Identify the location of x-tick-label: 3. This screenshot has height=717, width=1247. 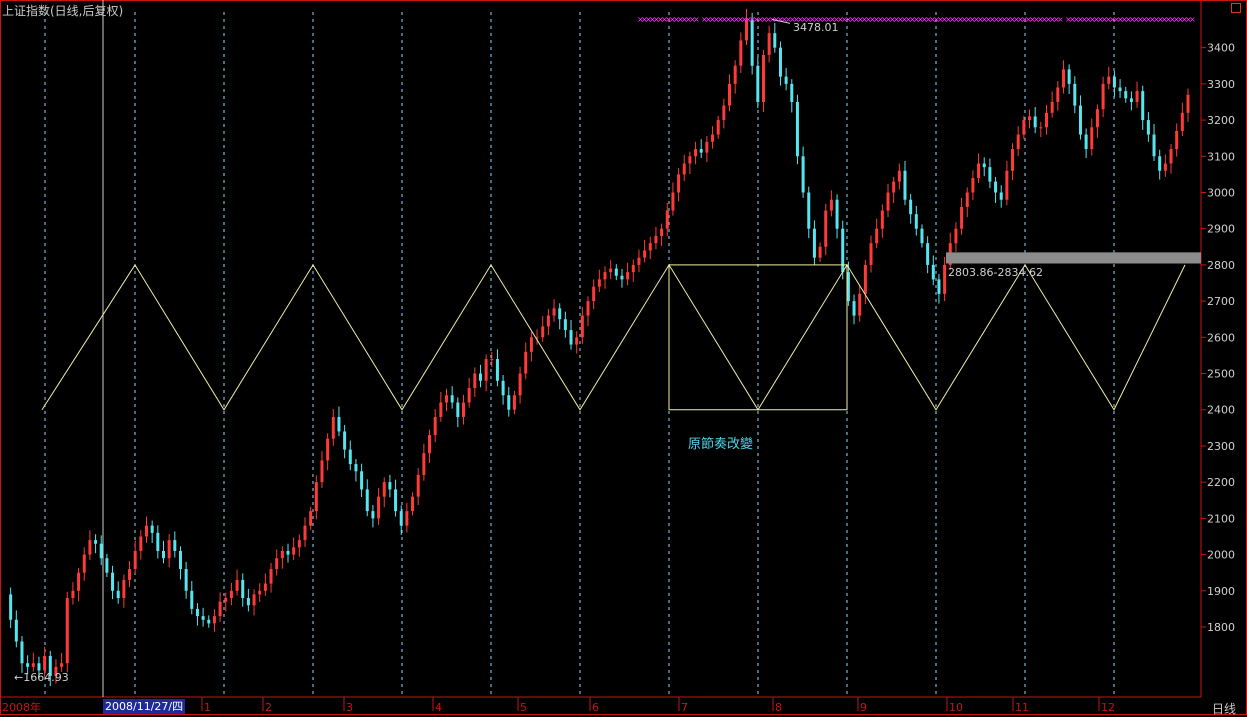
(349, 707).